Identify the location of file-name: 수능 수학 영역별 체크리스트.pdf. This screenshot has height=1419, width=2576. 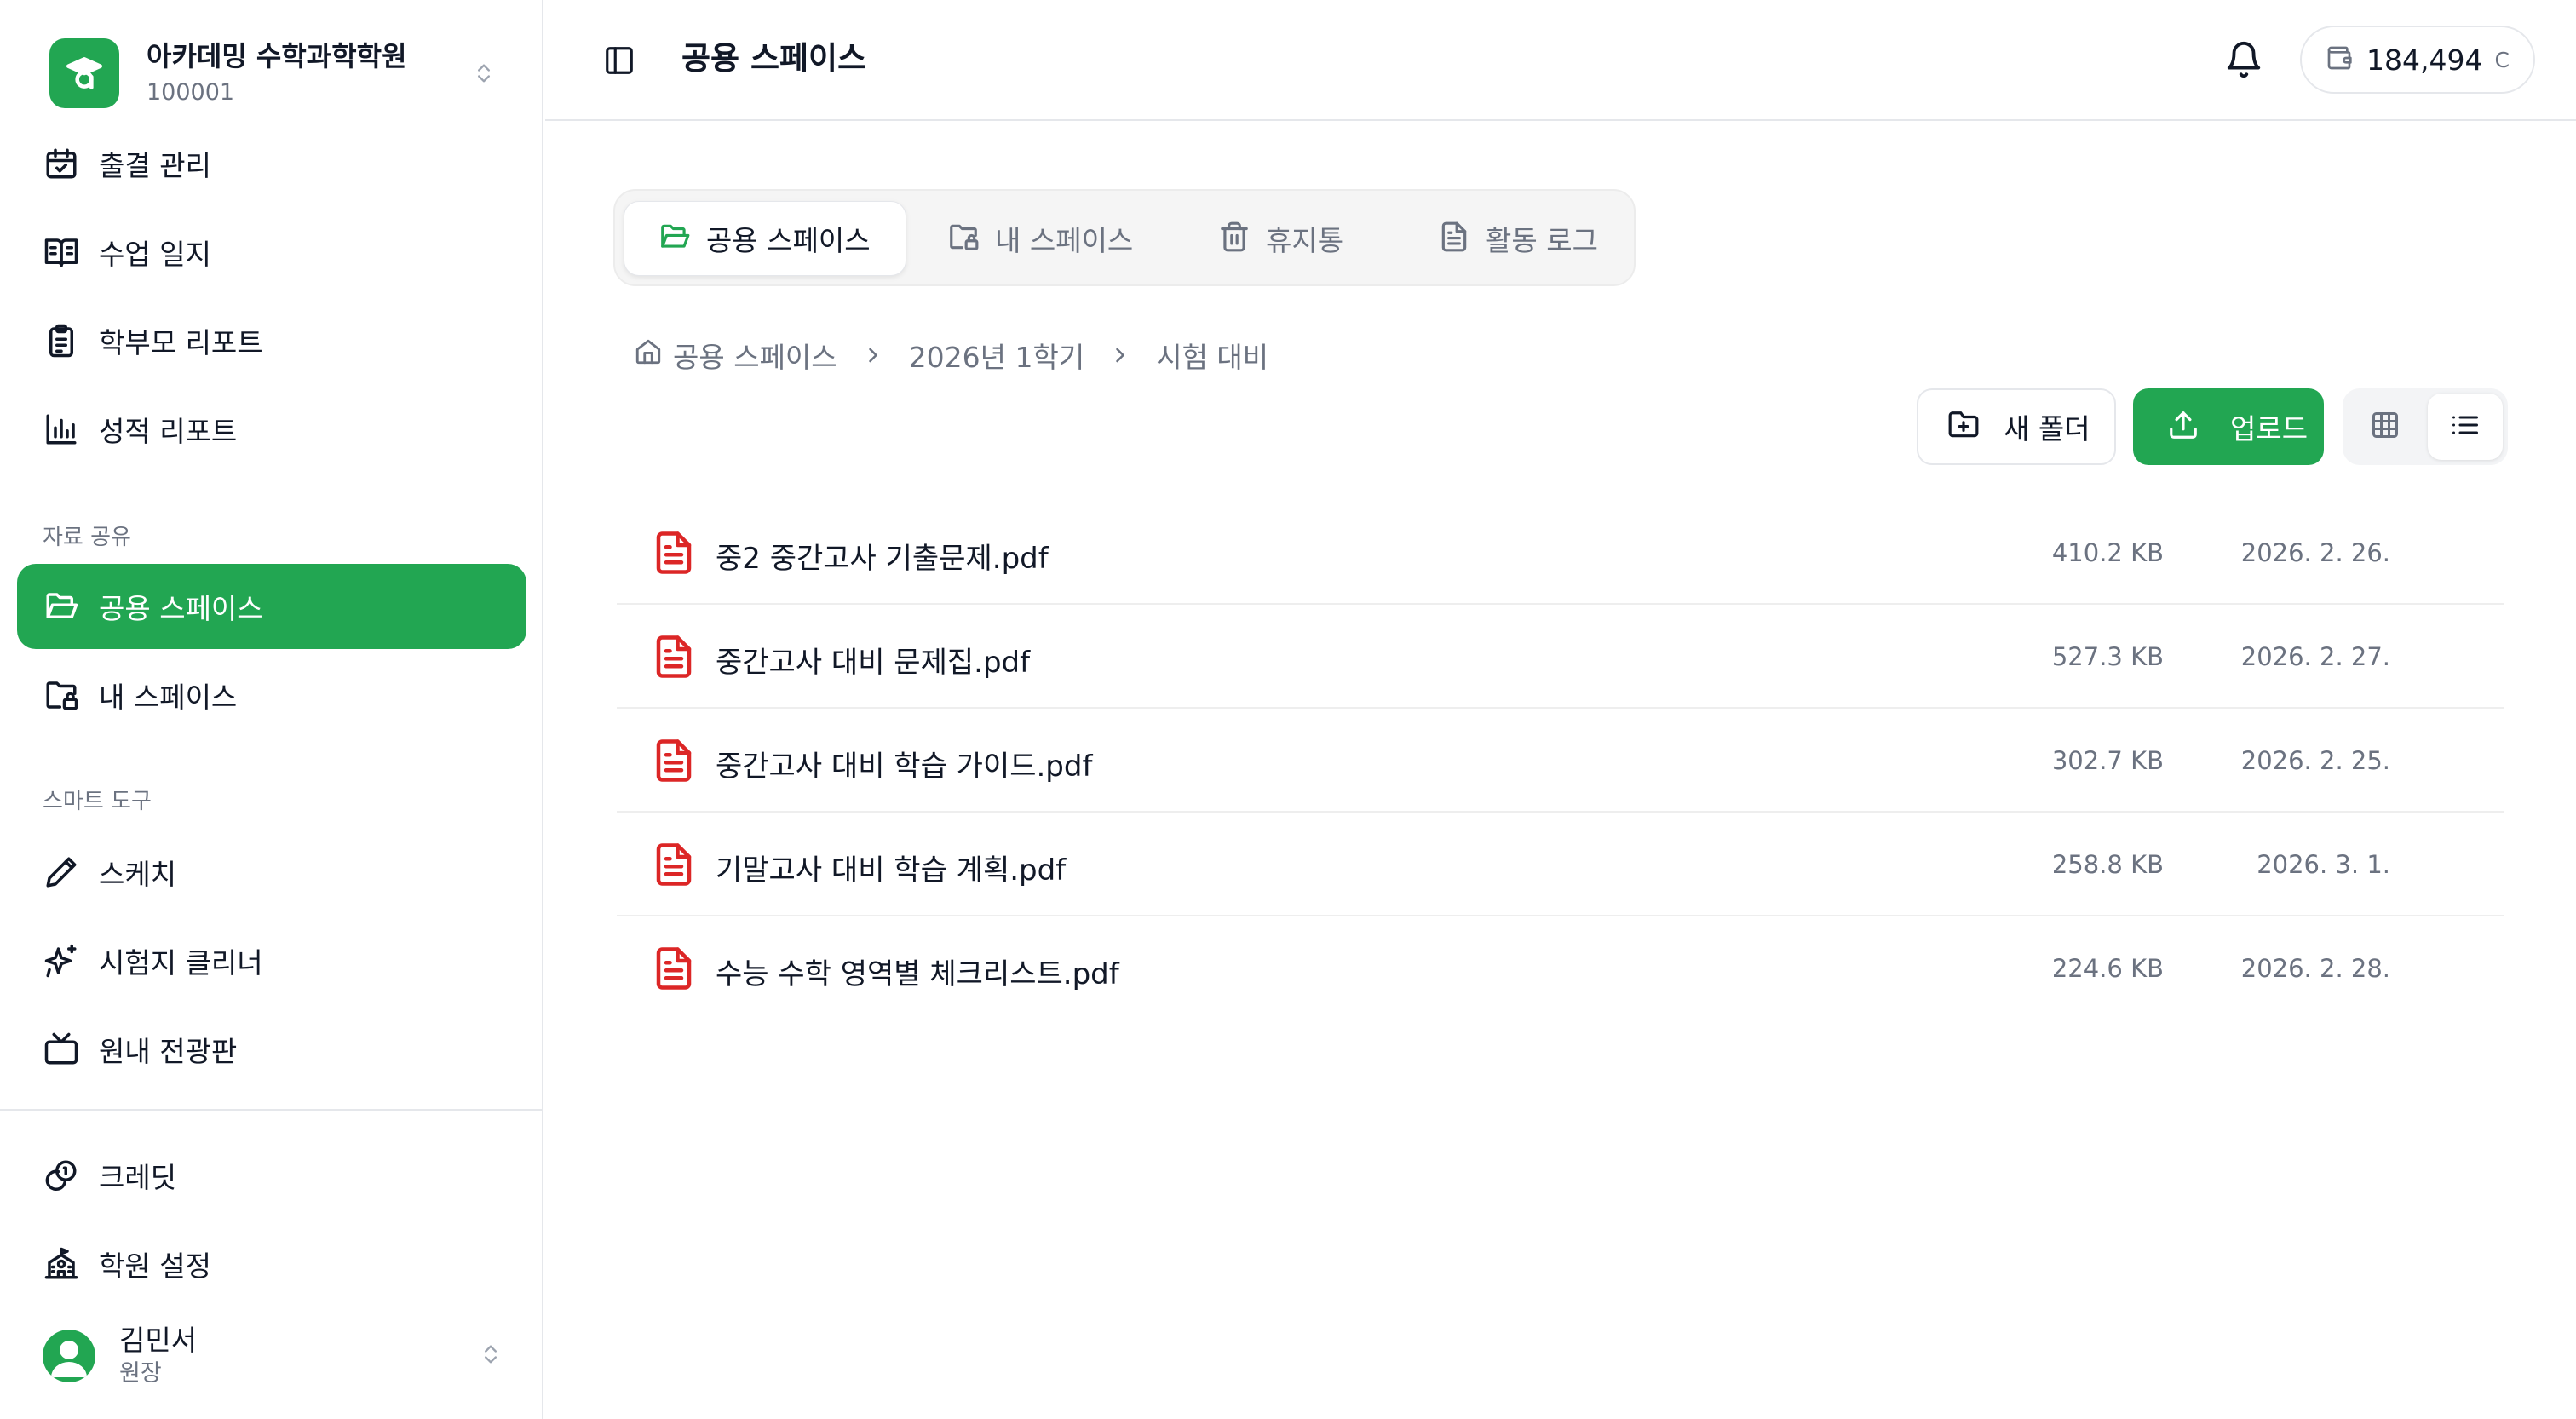
(918, 974).